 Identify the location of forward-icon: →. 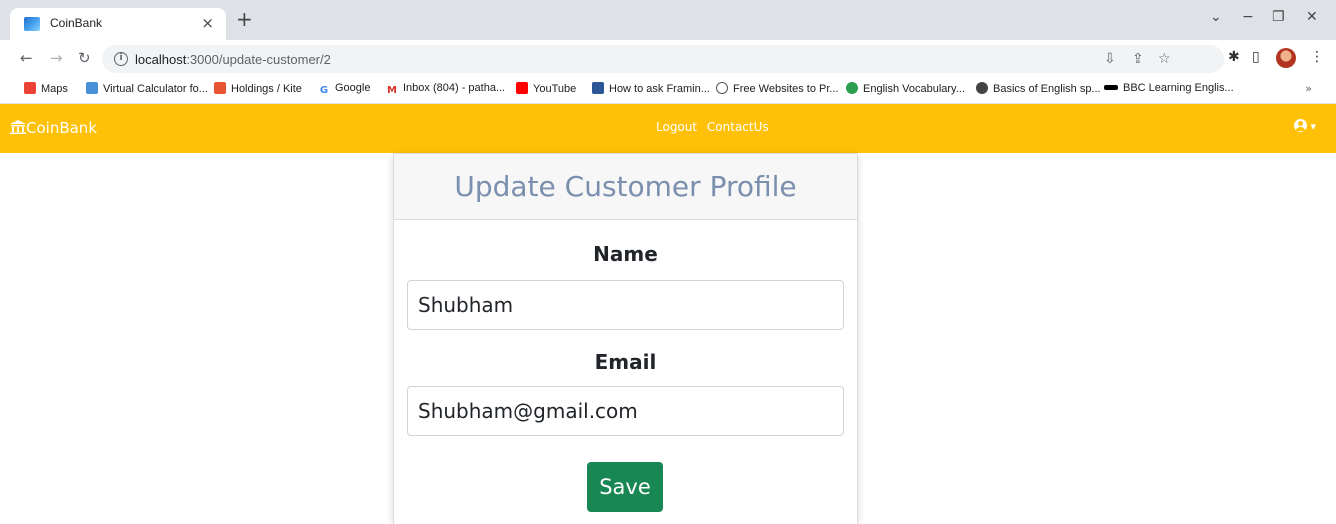
(56, 58).